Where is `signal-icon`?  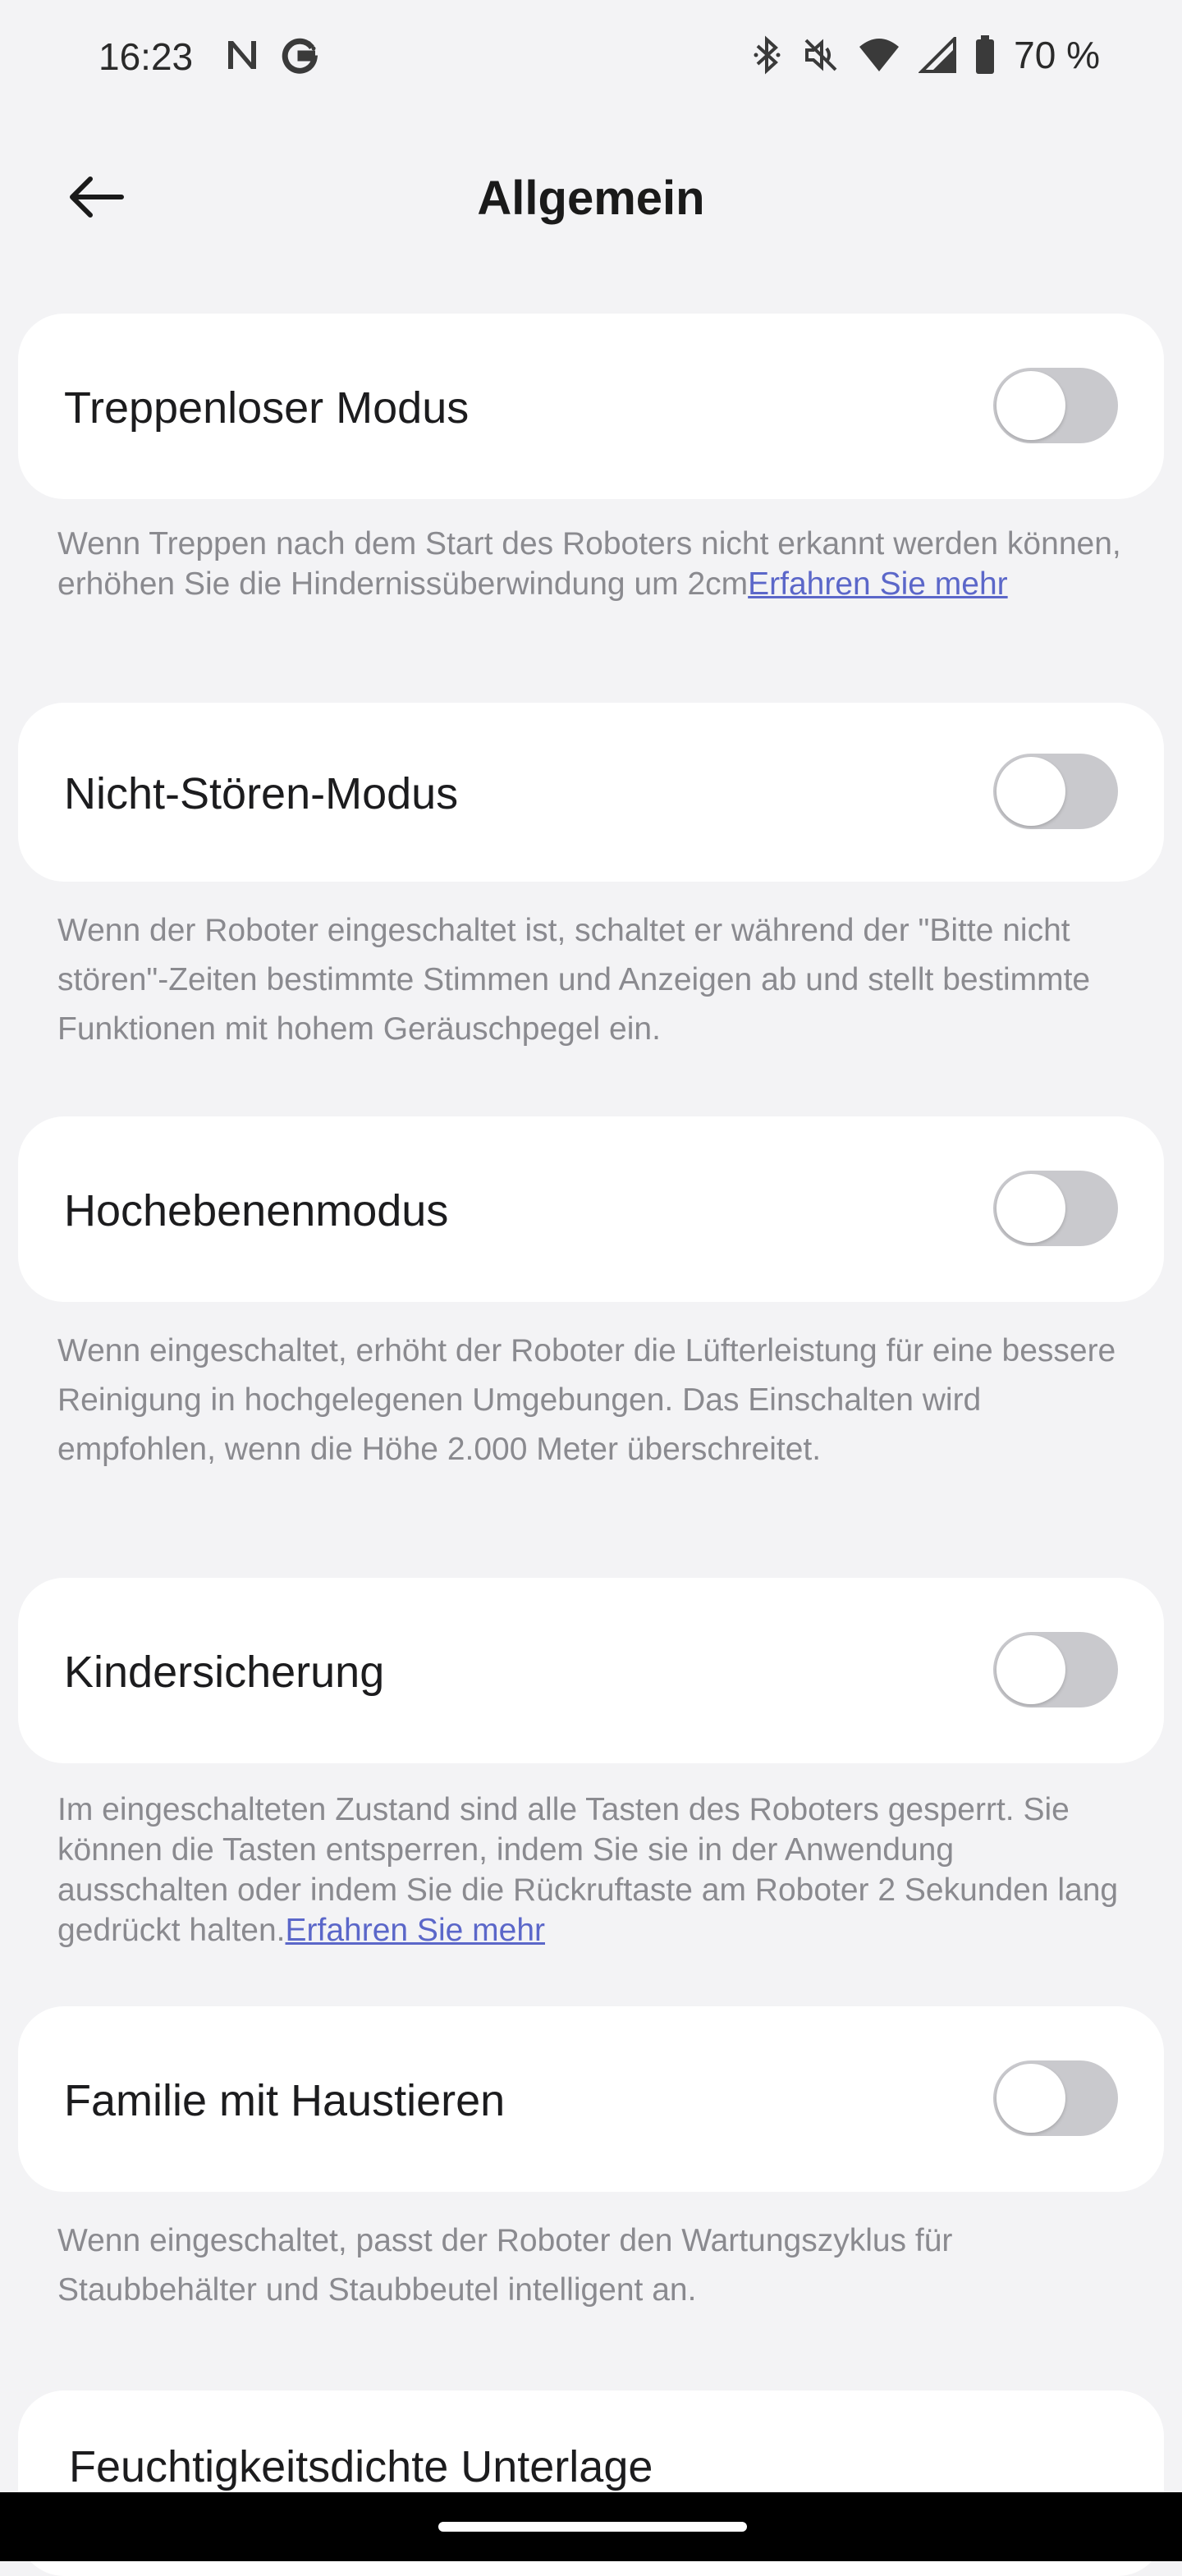 signal-icon is located at coordinates (938, 55).